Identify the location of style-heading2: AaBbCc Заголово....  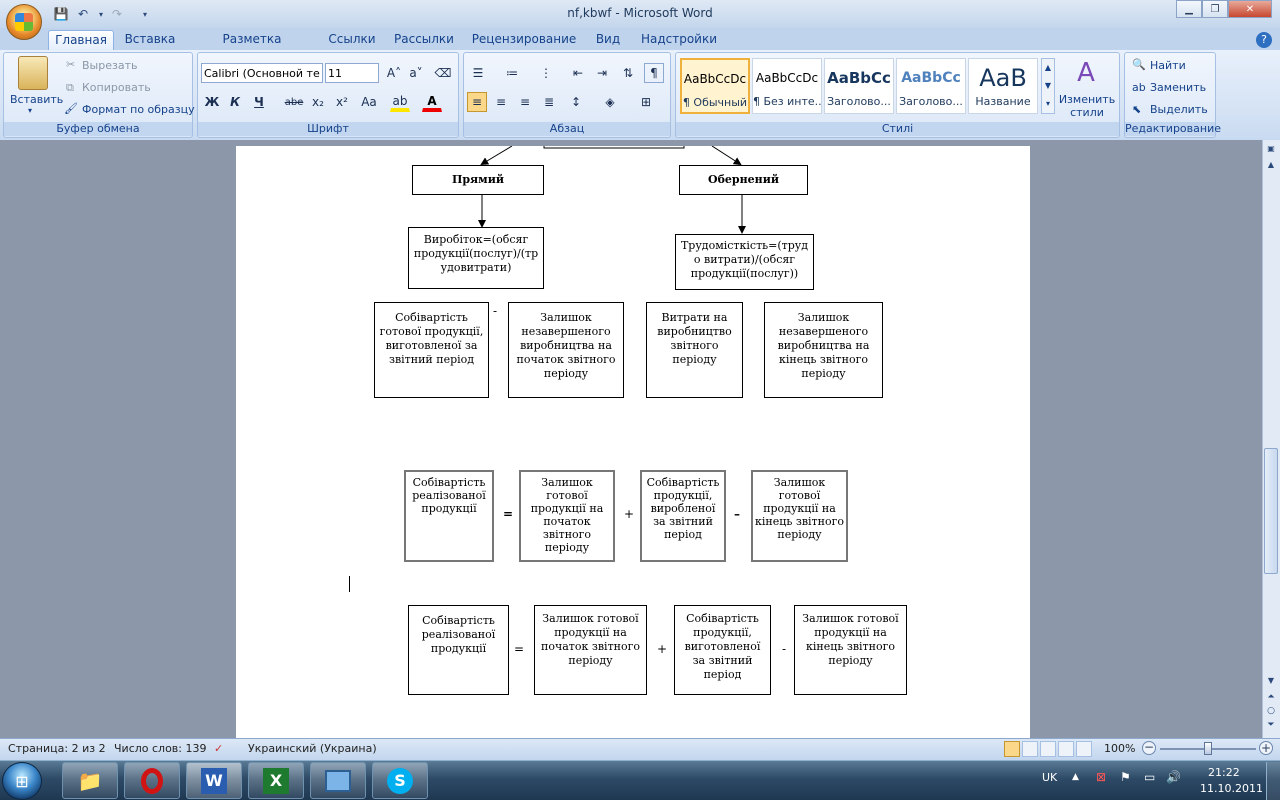
(931, 86).